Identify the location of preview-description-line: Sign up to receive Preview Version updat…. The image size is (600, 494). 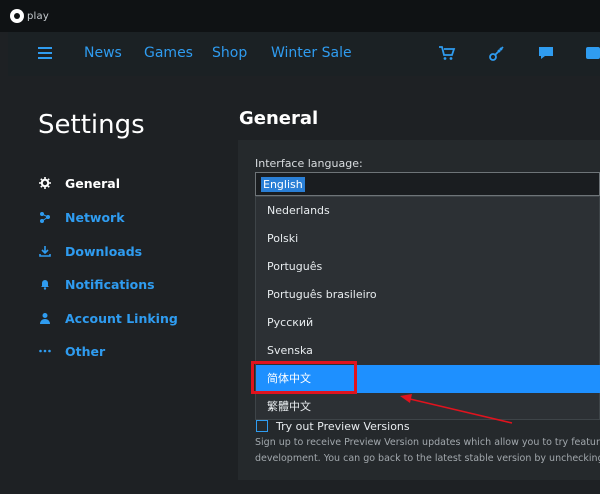
(427, 442).